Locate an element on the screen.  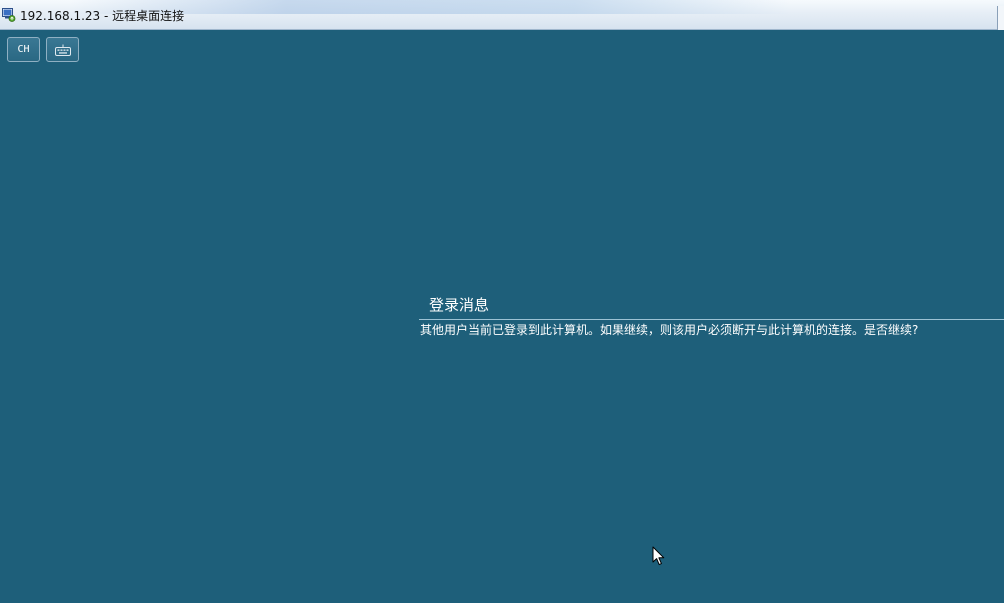
on-screen-keyboard-button is located at coordinates (62, 49).